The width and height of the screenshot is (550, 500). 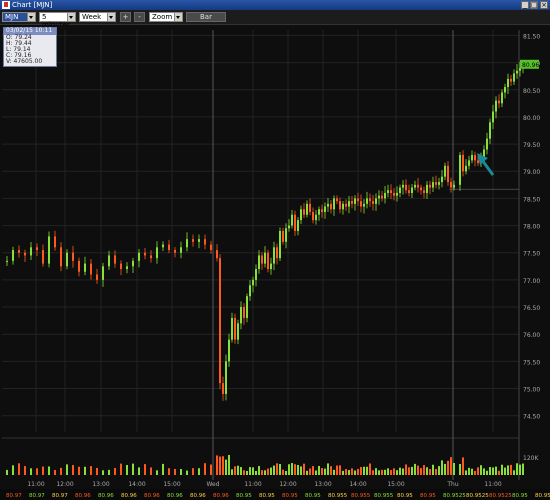 I want to click on app-icon, so click(x=6, y=5).